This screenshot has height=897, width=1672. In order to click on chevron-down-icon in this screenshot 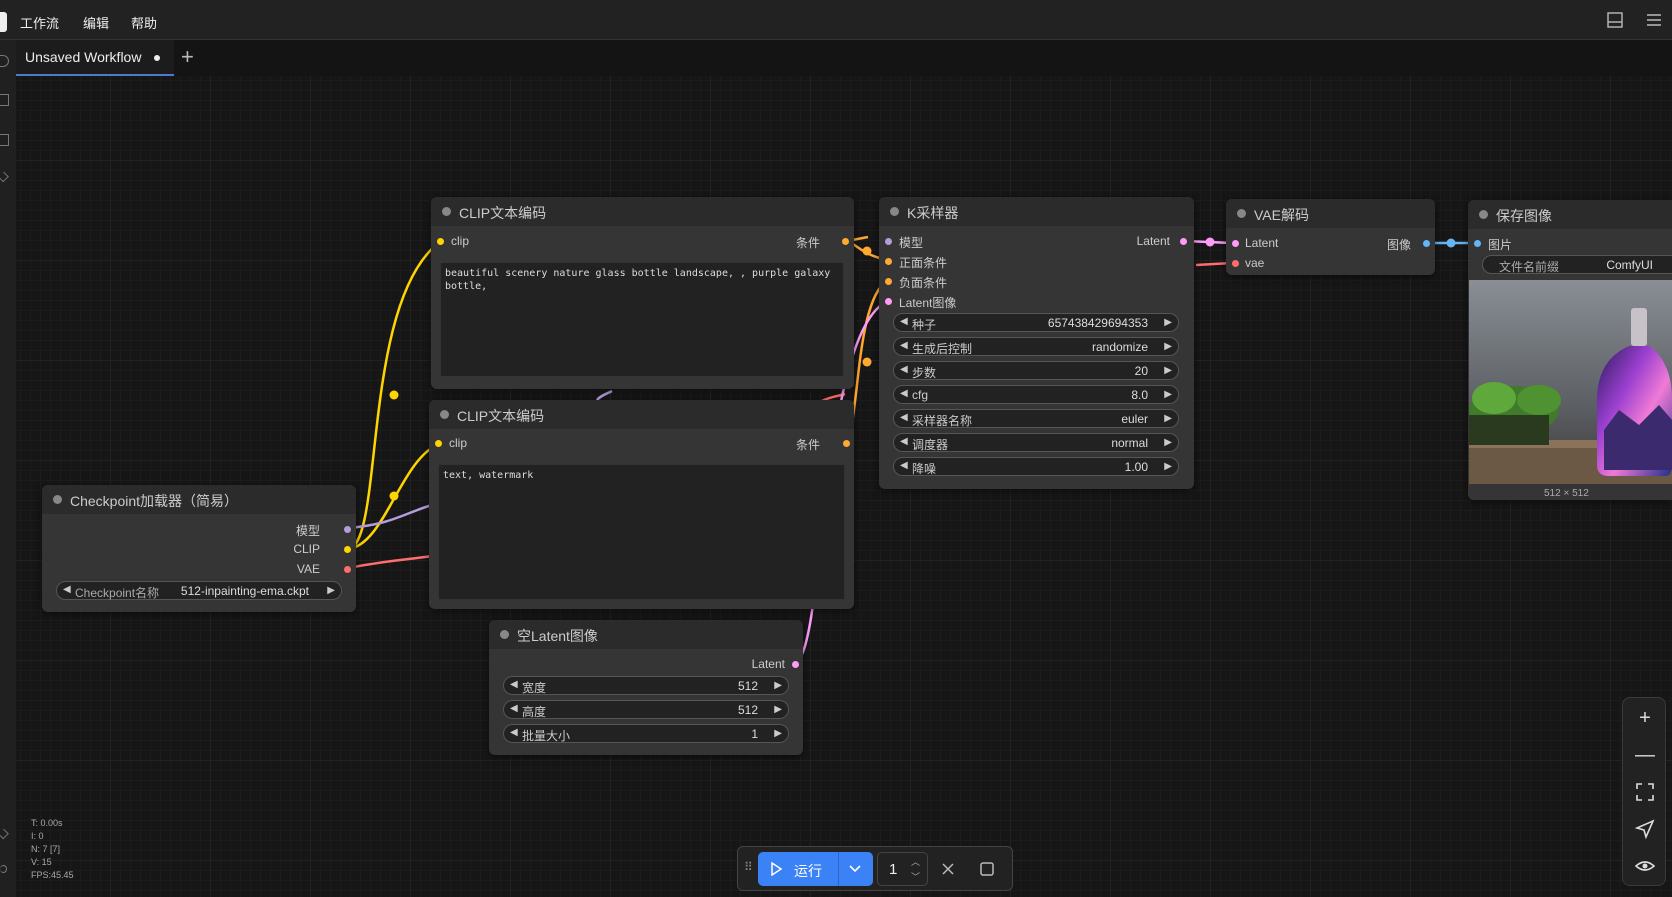, I will do `click(855, 869)`.